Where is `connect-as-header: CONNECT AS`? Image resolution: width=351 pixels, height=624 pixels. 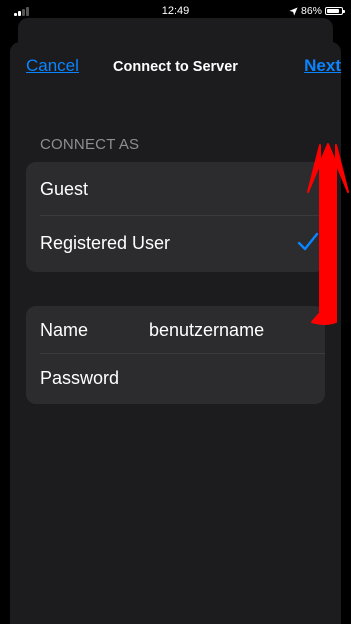 connect-as-header: CONNECT AS is located at coordinates (90, 144).